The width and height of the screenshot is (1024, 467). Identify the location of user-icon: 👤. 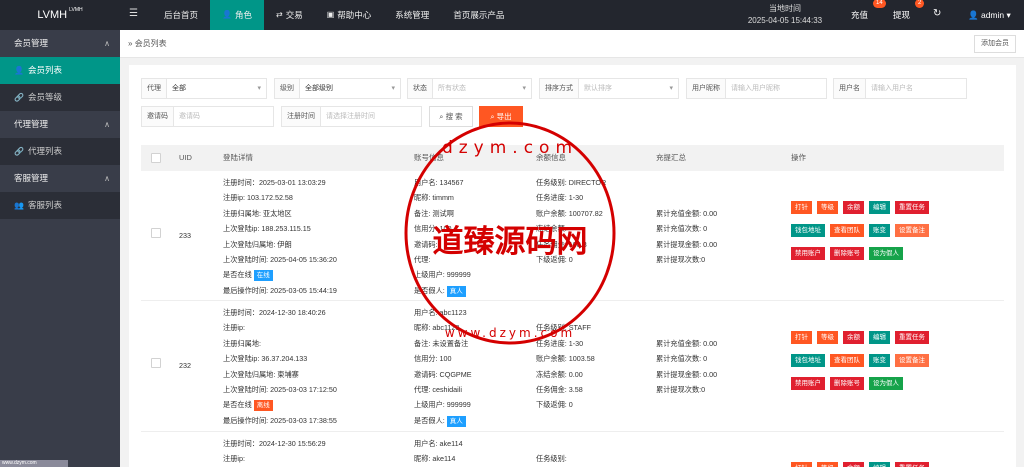
(19, 70).